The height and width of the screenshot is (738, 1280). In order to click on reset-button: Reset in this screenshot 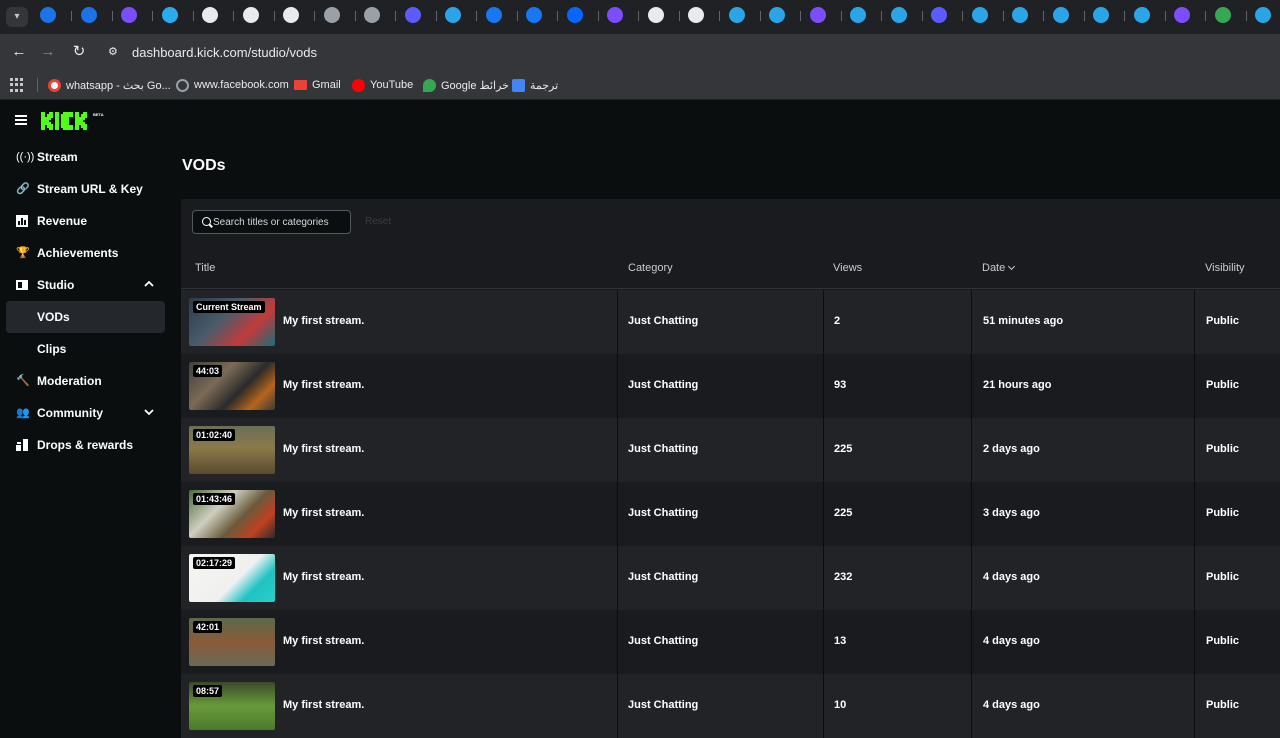, I will do `click(378, 221)`.